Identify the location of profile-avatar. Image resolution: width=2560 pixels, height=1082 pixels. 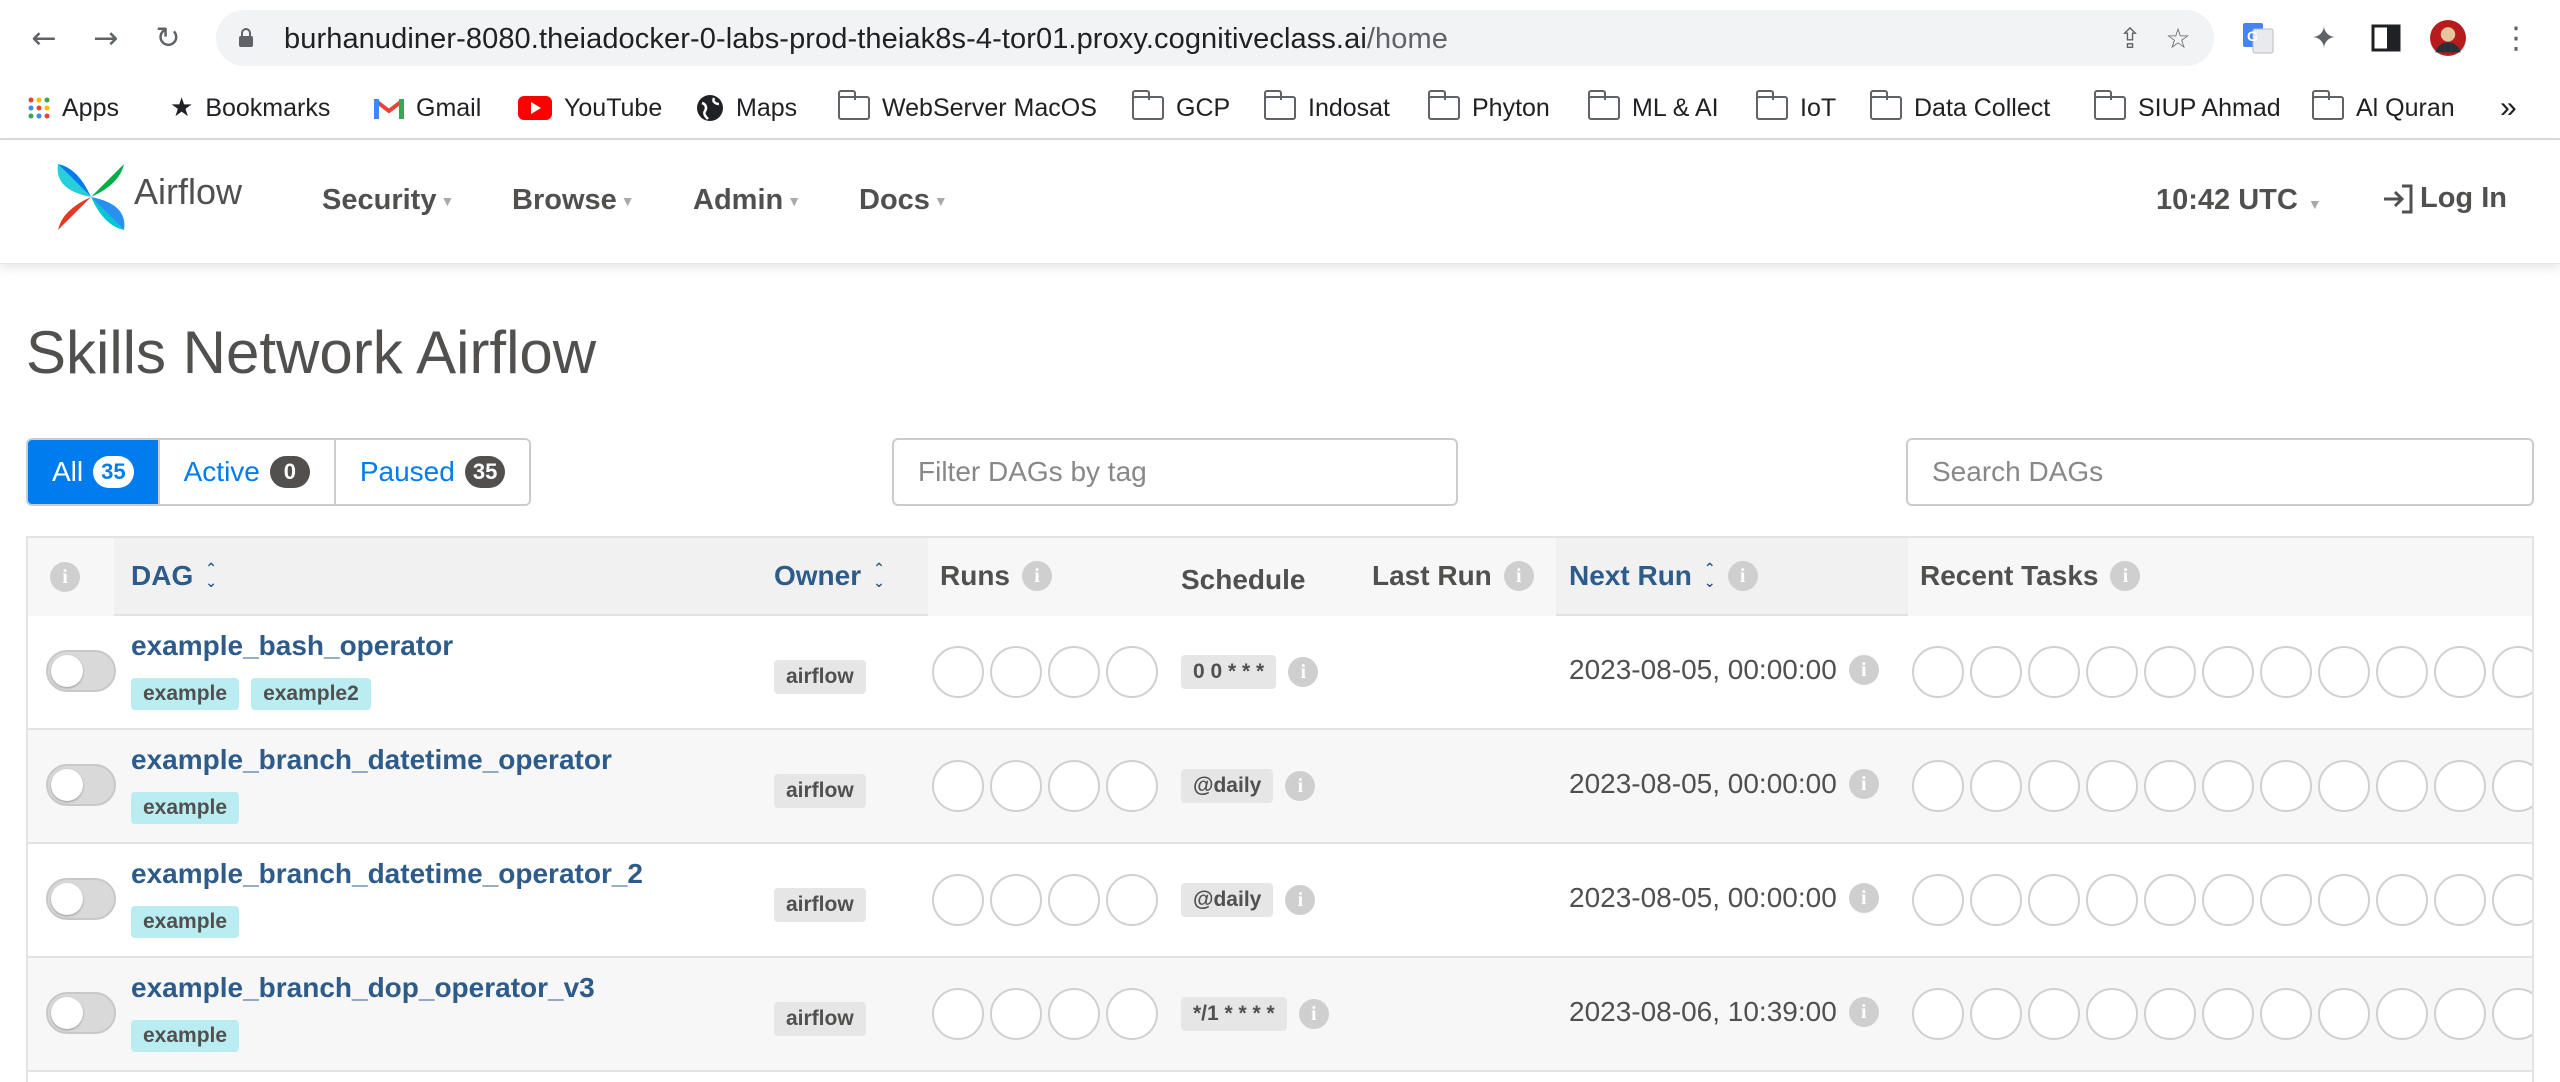
(2448, 38).